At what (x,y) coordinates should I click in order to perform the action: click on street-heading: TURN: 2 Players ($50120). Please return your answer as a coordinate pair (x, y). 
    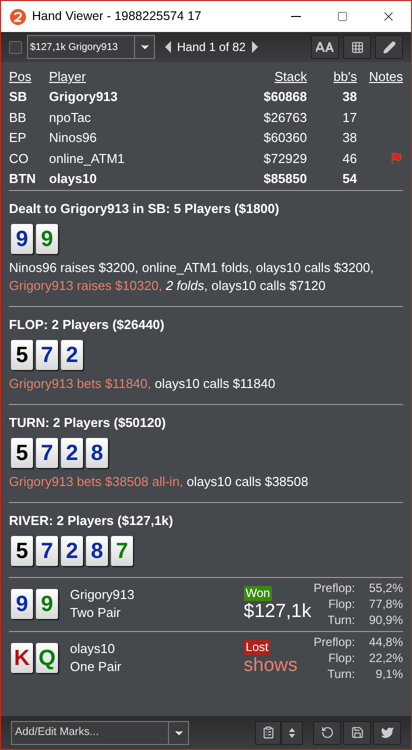
    Looking at the image, I should click on (88, 422).